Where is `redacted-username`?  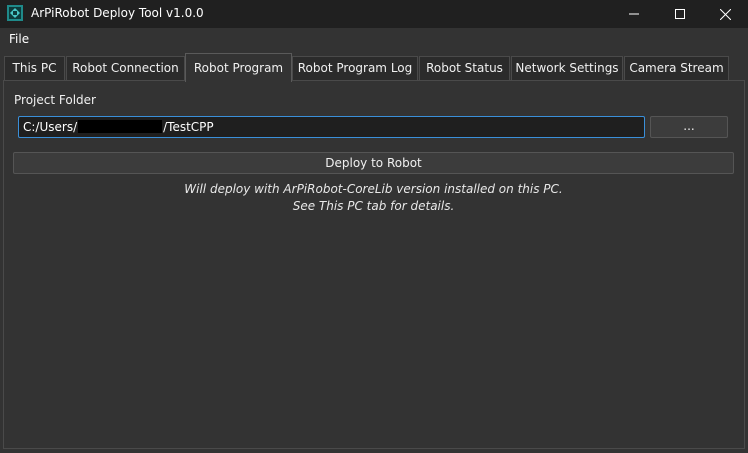
redacted-username is located at coordinates (120, 126).